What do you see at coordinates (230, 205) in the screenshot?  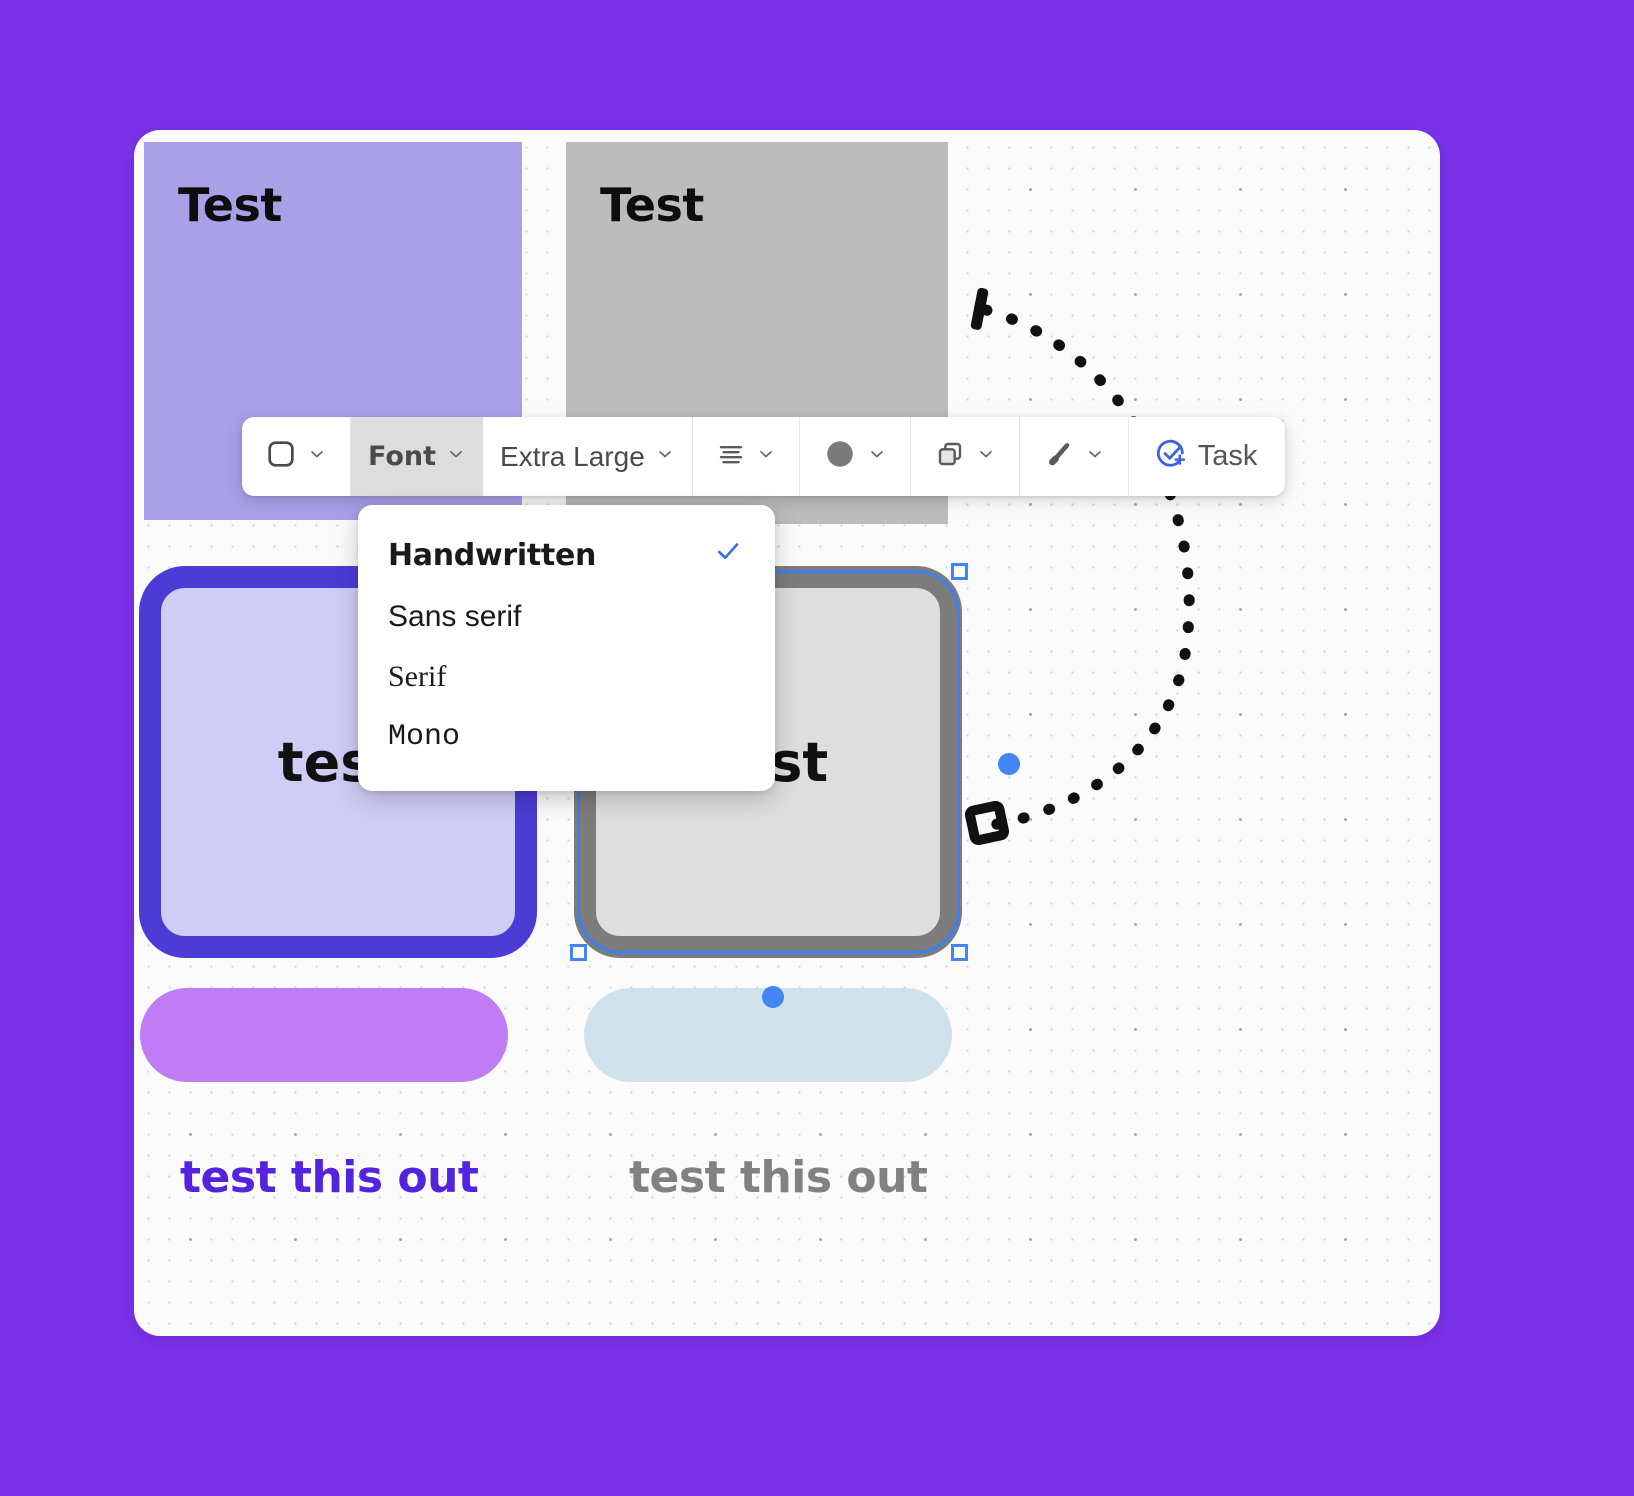 I see `sticky-note-purple-text: Test` at bounding box center [230, 205].